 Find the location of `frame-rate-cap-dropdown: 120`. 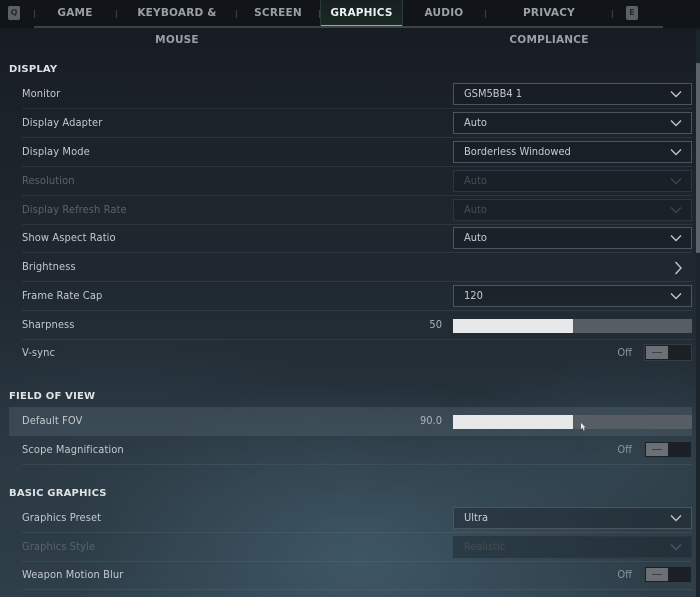

frame-rate-cap-dropdown: 120 is located at coordinates (572, 296).